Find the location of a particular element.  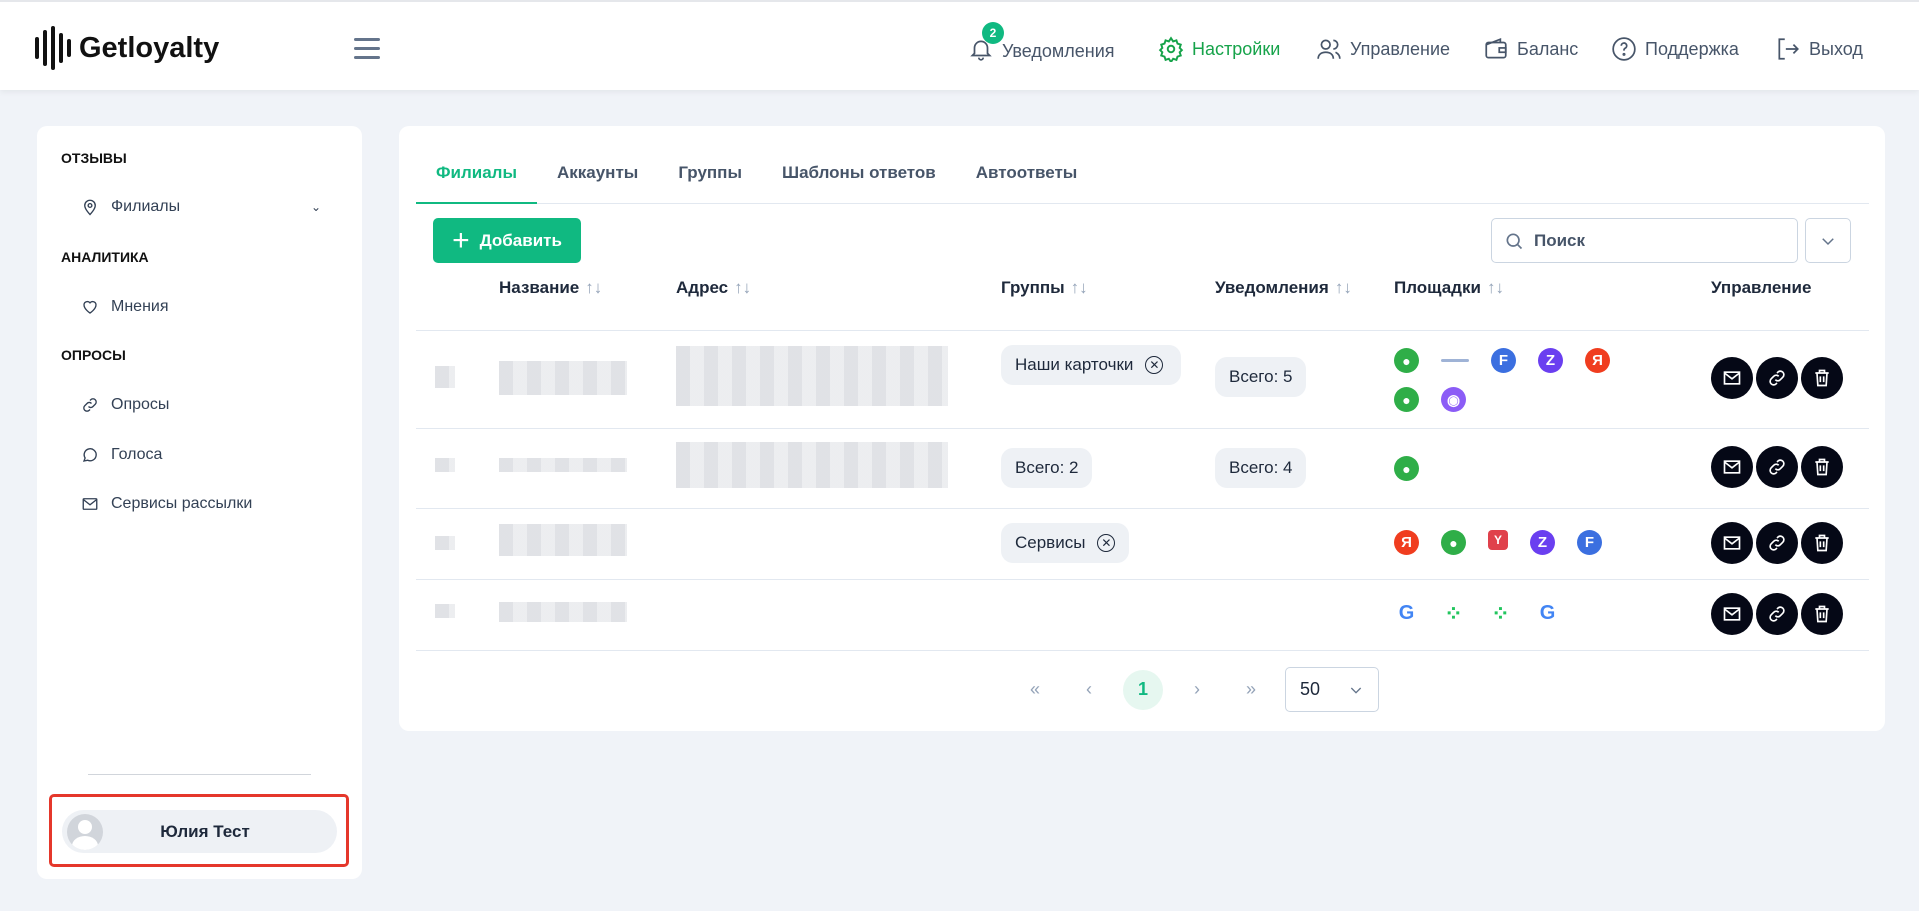

google-platform-icon: G is located at coordinates (1406, 613).